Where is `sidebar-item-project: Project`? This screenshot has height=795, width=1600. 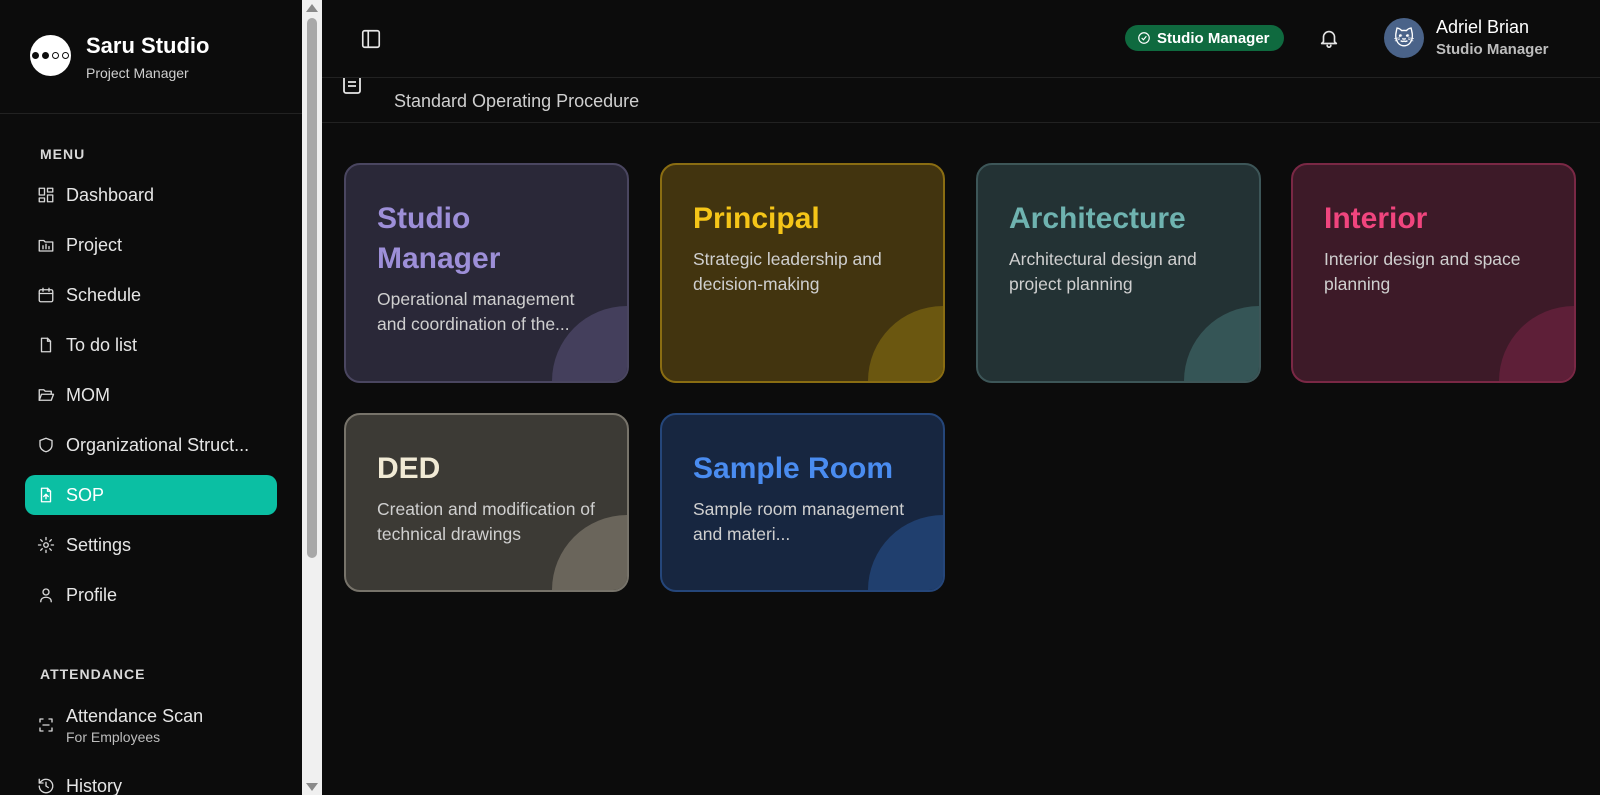 sidebar-item-project: Project is located at coordinates (151, 245).